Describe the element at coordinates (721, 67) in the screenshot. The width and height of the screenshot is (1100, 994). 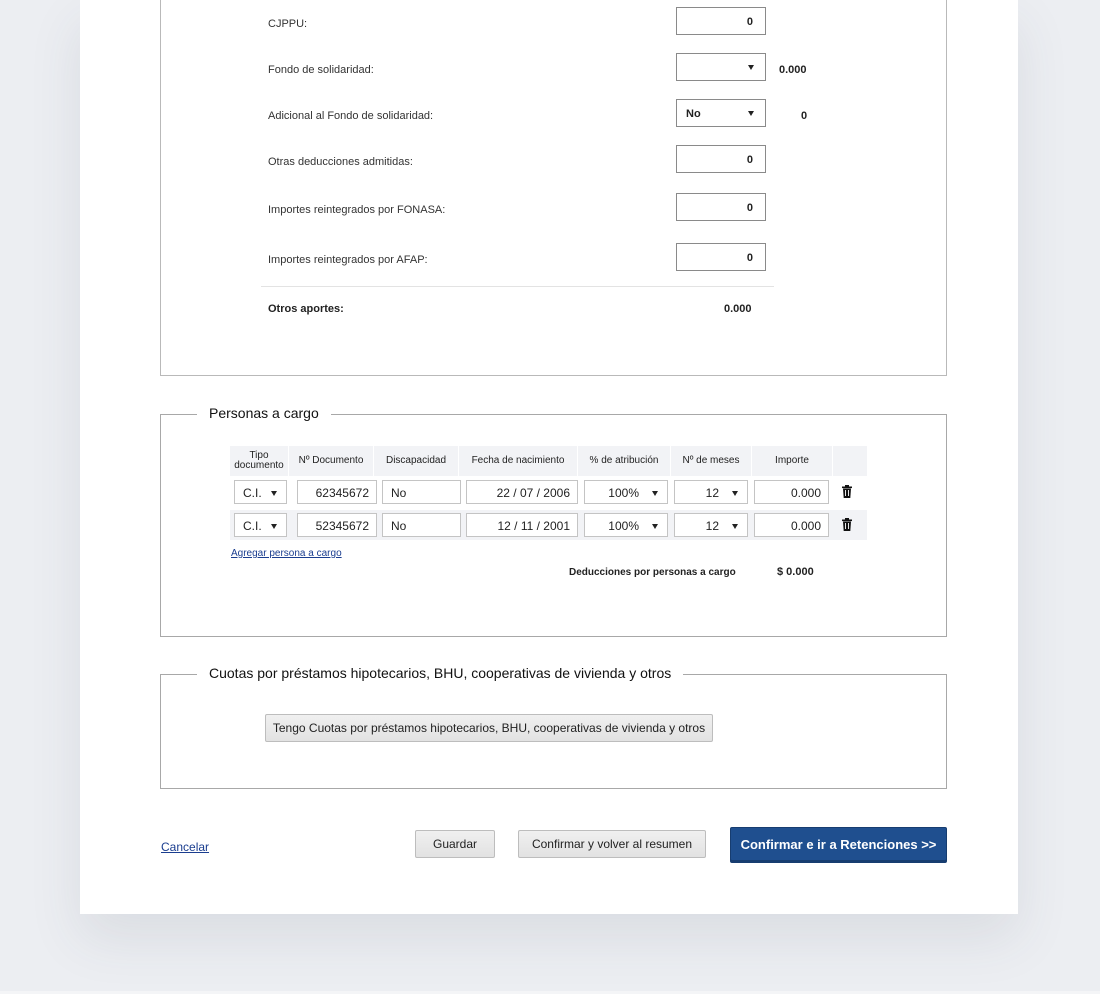
I see `fondo-solidaridad-select` at that location.